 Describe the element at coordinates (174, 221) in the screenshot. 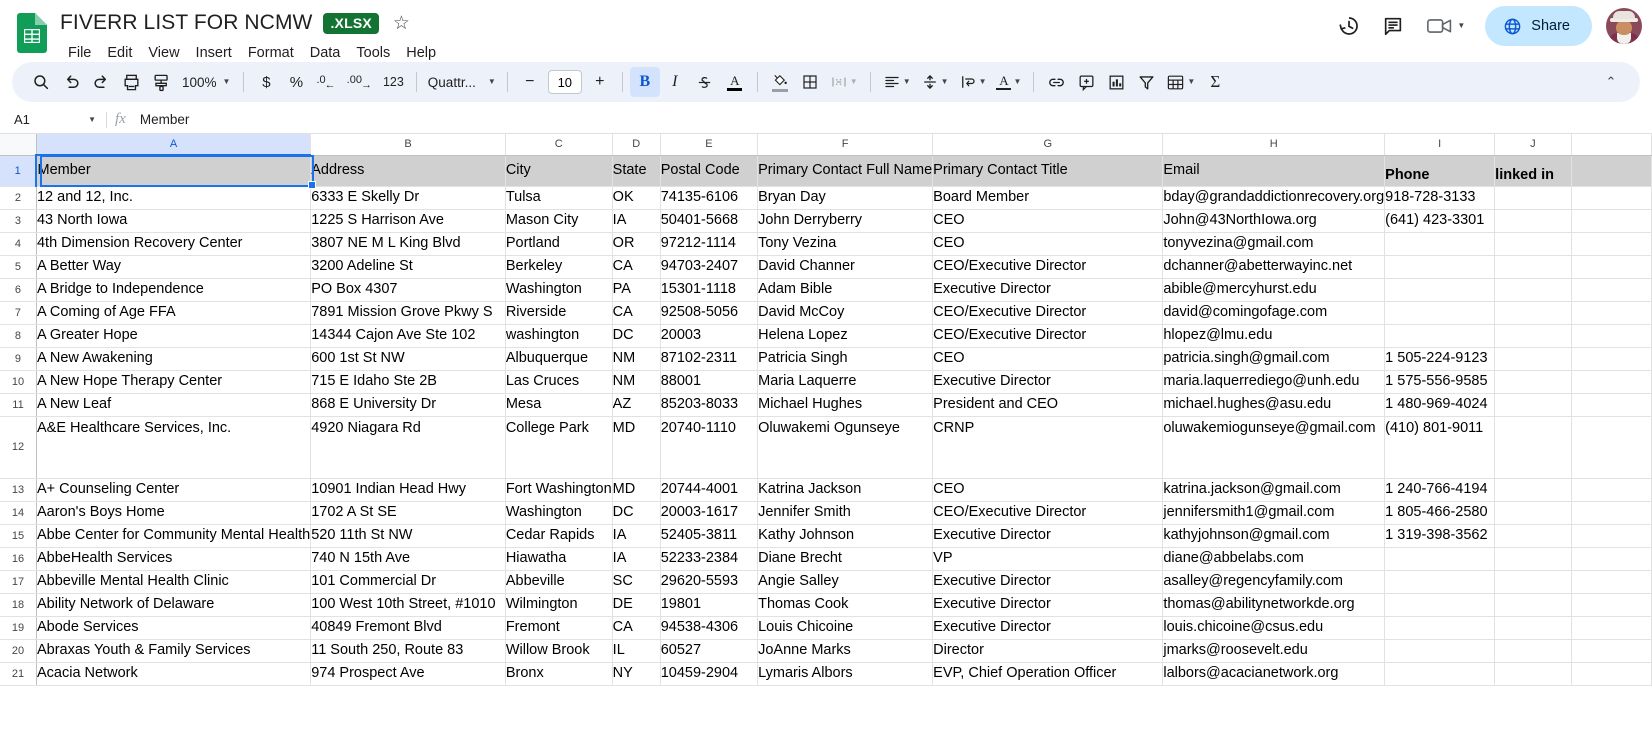

I see `cell-A3: 43 North Iowa` at that location.